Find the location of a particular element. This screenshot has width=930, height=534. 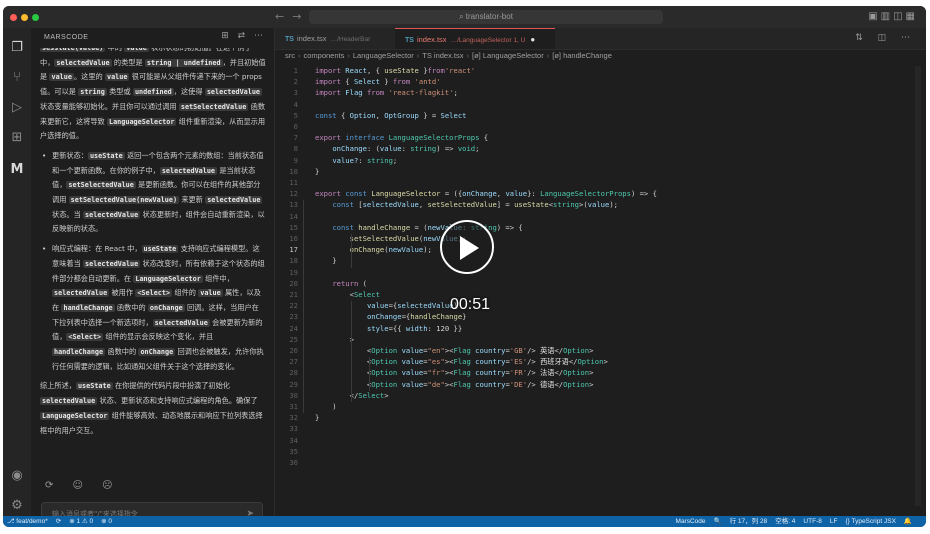

maximize-window-button is located at coordinates (35, 17).